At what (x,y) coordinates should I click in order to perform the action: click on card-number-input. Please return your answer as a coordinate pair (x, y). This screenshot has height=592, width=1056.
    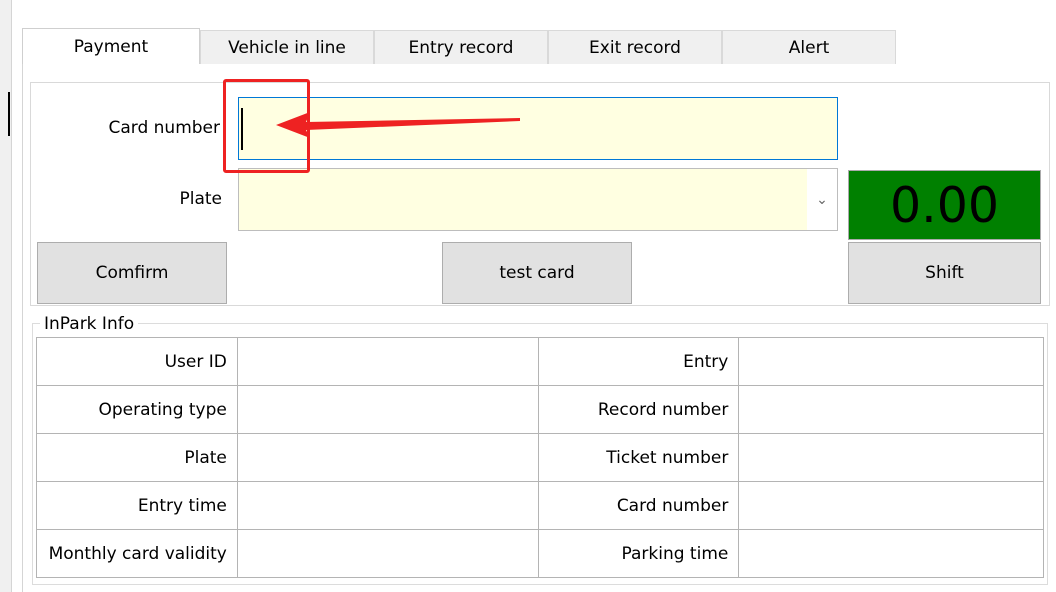
    Looking at the image, I should click on (538, 128).